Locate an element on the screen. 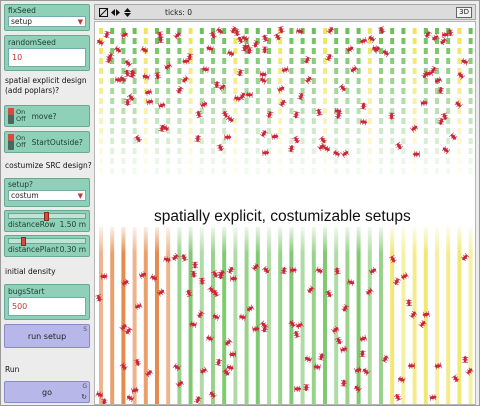 Image resolution: width=480 pixels, height=406 pixels. randomseed-input: 10 is located at coordinates (47, 57).